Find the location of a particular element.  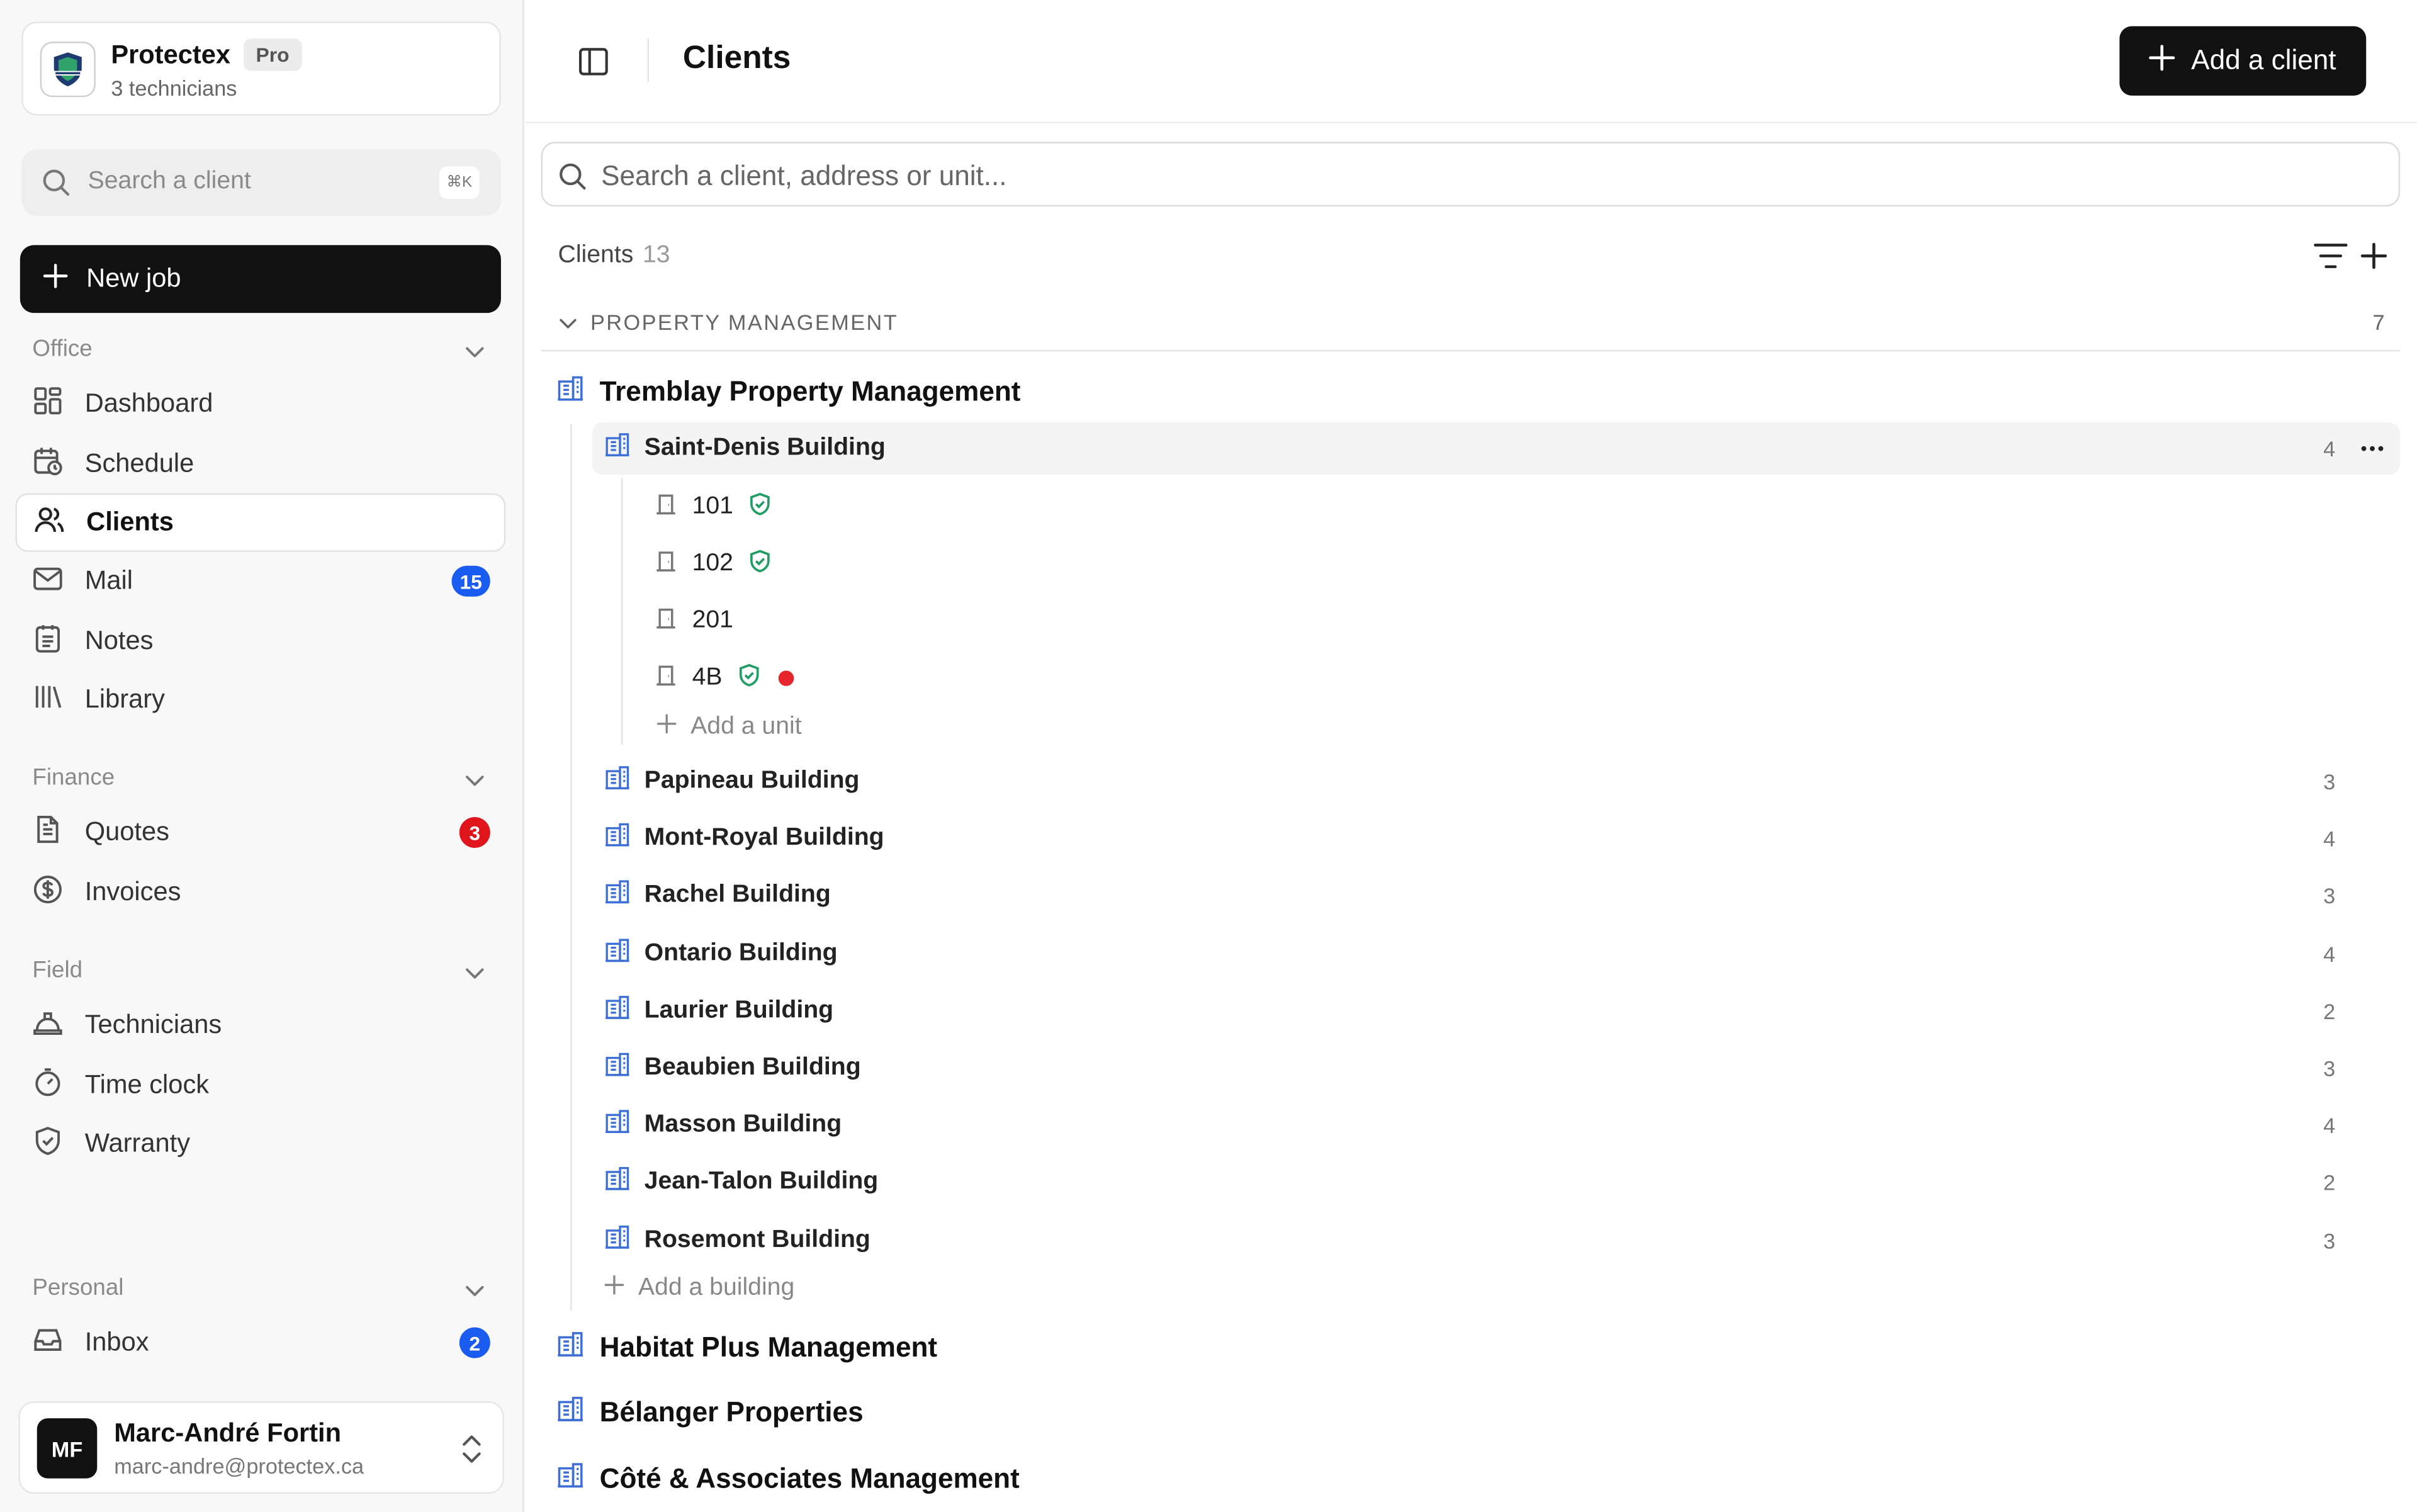

client-row-habitat-plus: Habitat Plus Management is located at coordinates (746, 1347).